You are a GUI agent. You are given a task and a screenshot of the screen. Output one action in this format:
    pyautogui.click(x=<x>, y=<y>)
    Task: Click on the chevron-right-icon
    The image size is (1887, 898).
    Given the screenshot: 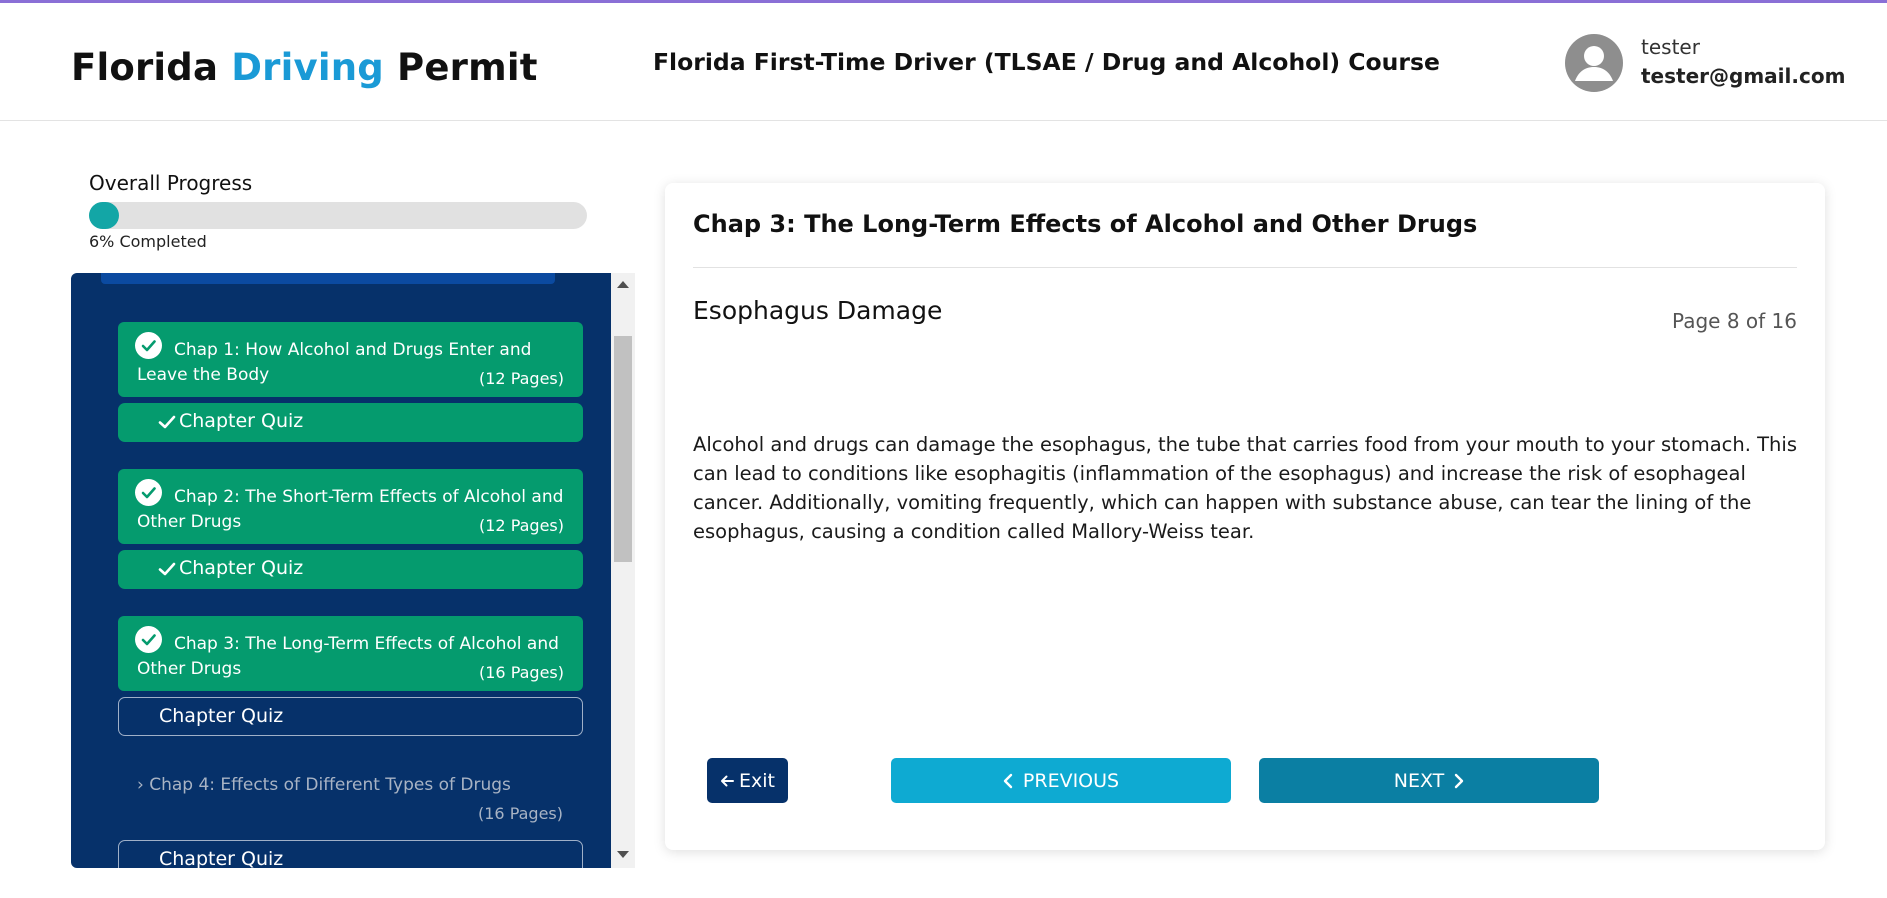 What is the action you would take?
    pyautogui.click(x=1459, y=780)
    